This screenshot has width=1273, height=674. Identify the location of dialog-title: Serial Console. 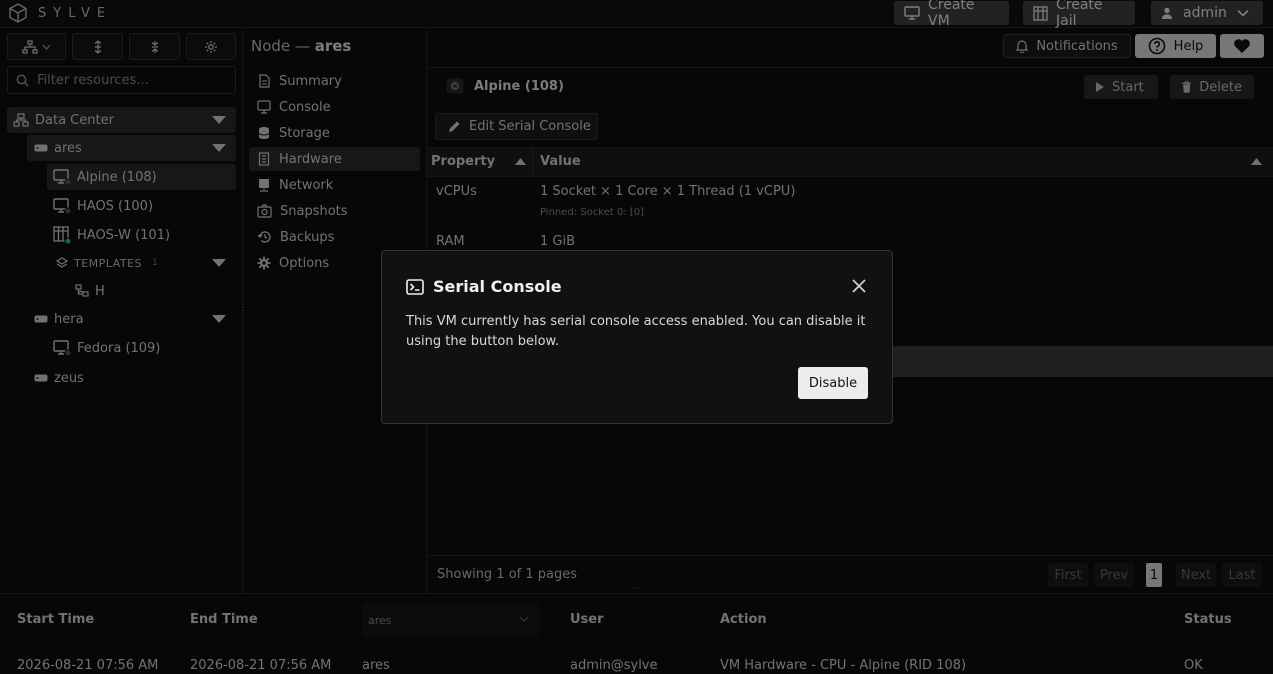
(484, 286).